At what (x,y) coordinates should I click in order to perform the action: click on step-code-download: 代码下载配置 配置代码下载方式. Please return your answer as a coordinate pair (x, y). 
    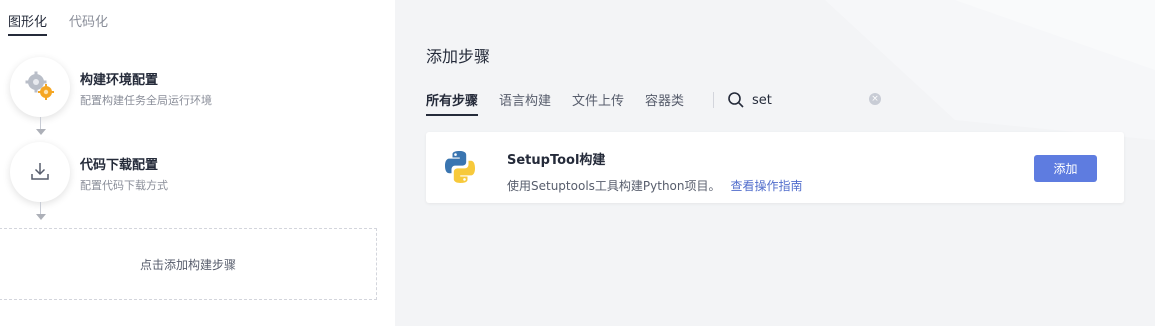
    Looking at the image, I should click on (195, 172).